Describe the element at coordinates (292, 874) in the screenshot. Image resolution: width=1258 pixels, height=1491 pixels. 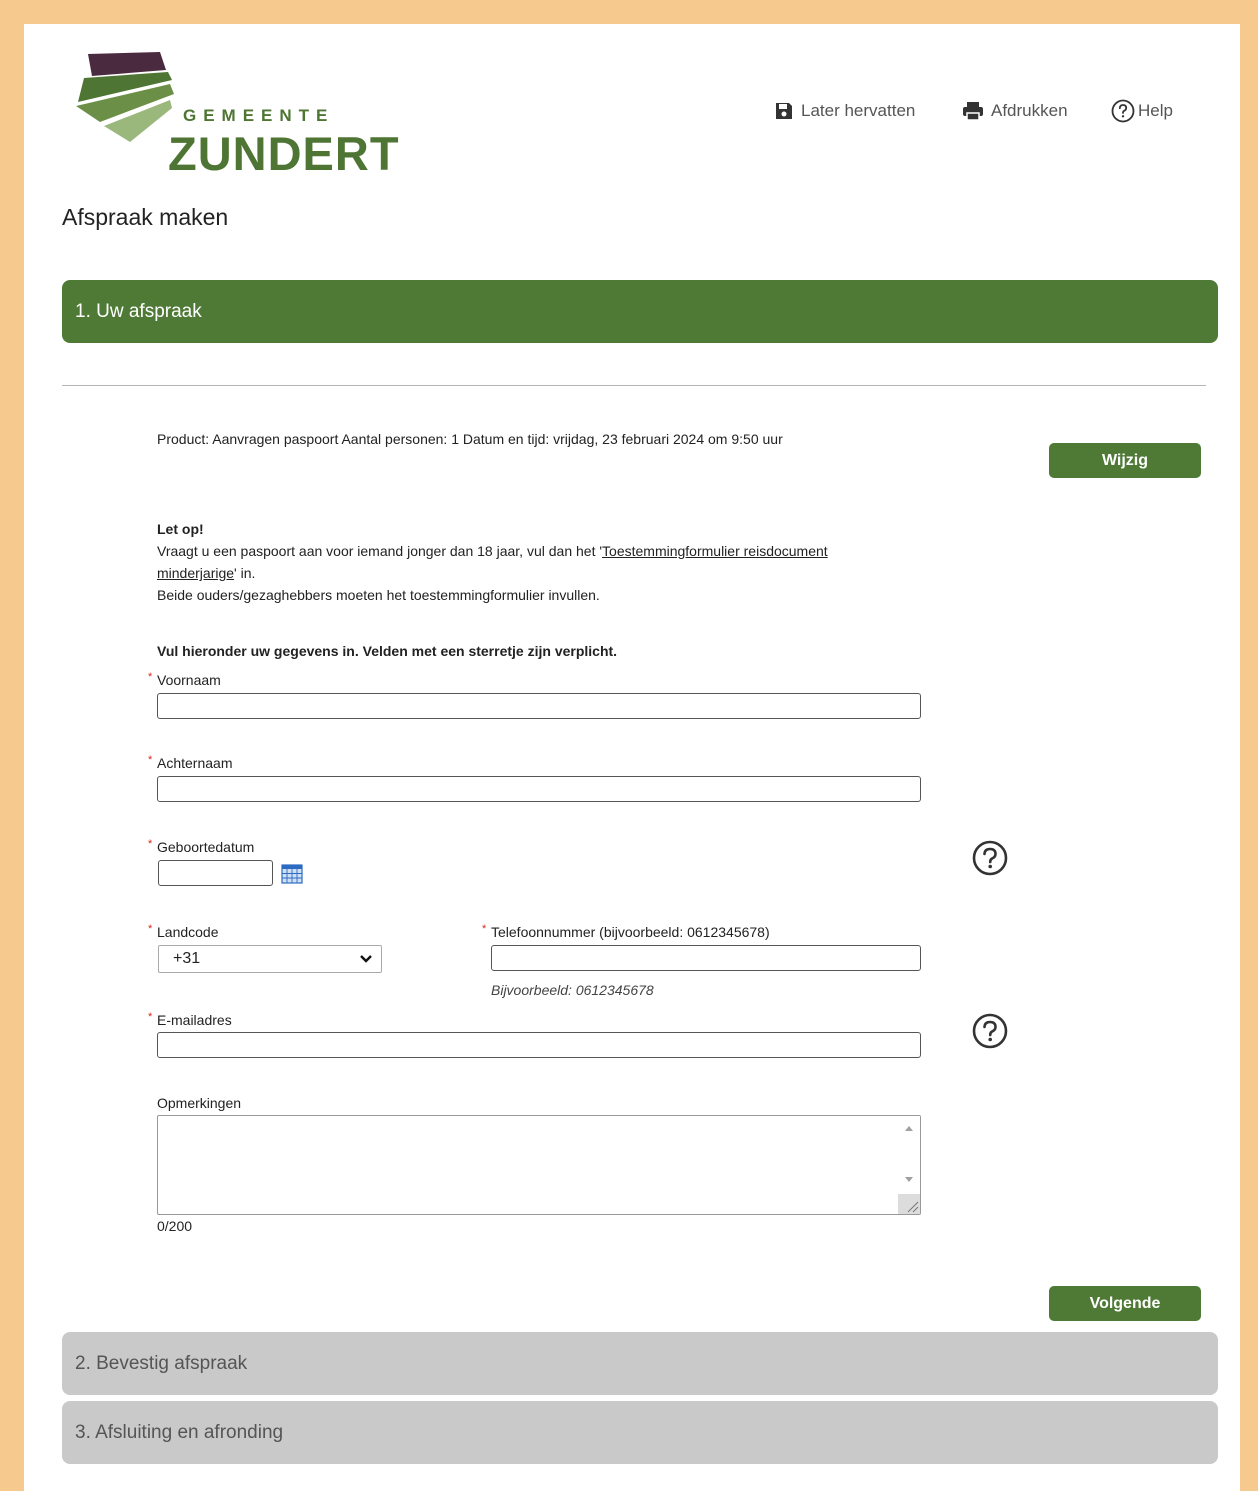
I see `calendar-icon` at that location.